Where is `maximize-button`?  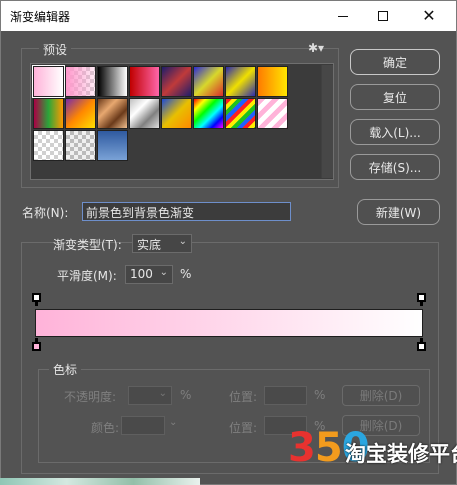 maximize-button is located at coordinates (383, 16).